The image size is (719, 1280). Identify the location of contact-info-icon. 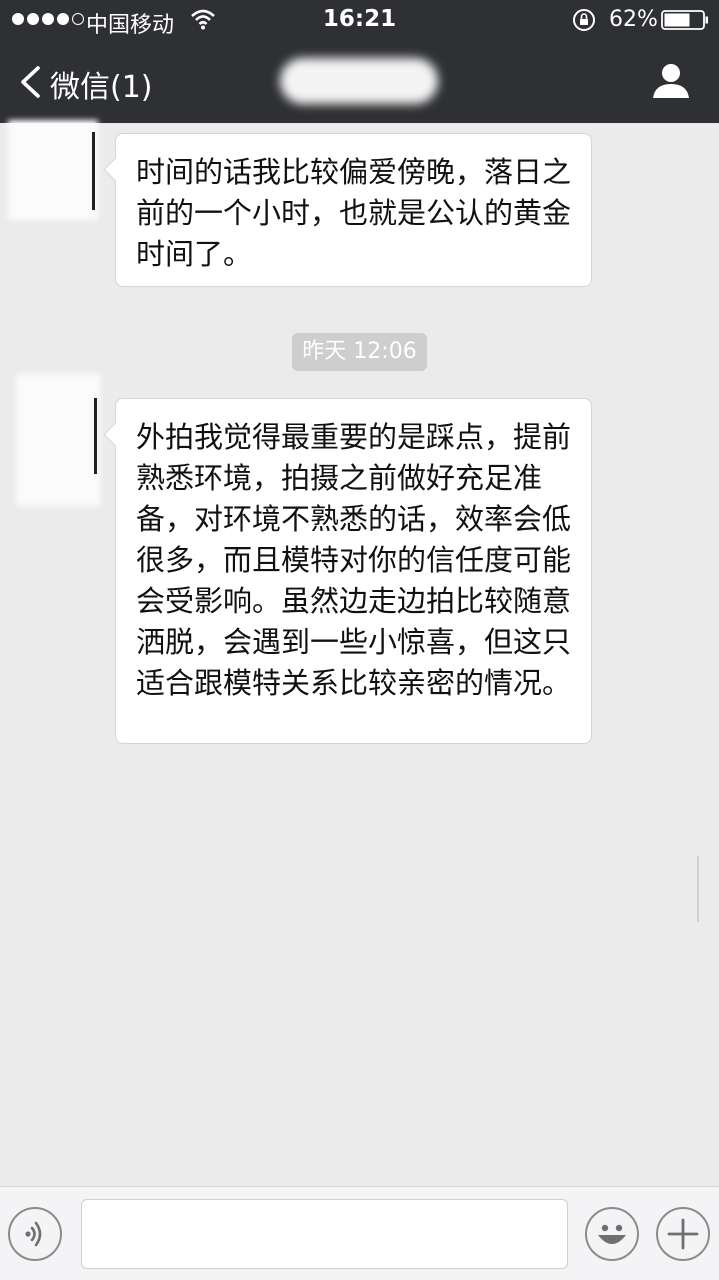
(671, 81).